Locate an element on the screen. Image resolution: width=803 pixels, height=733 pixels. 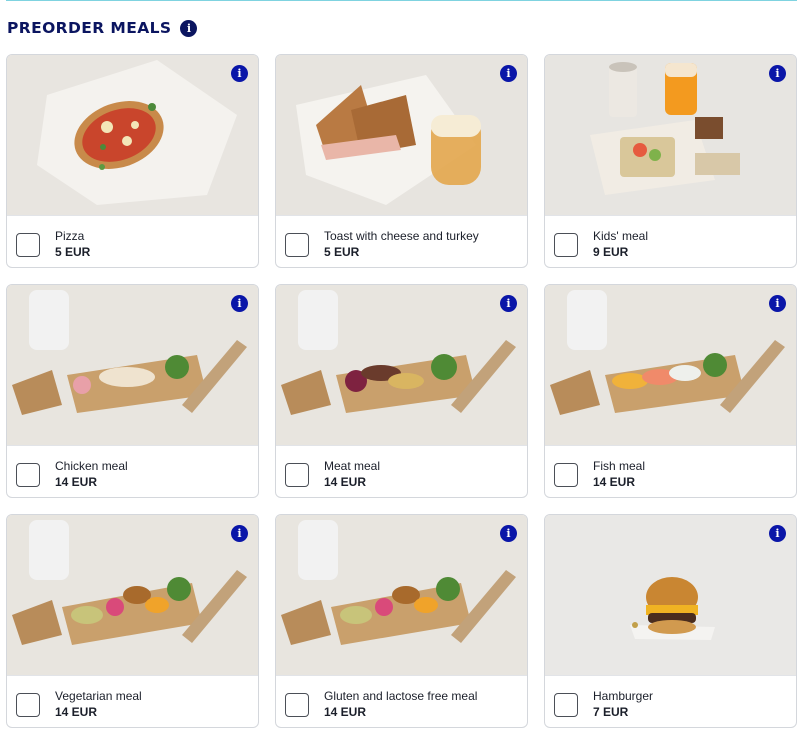
meal-select-row: Vegetarian meal 14 EUR is located at coordinates (132, 701).